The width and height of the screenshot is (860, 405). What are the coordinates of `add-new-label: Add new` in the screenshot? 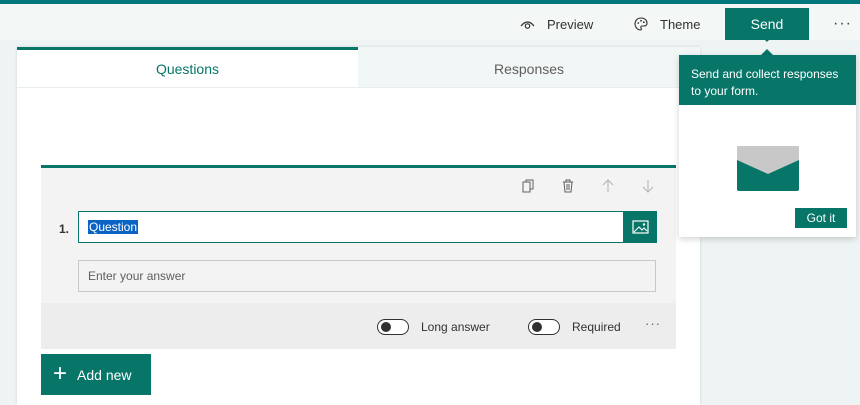 It's located at (104, 374).